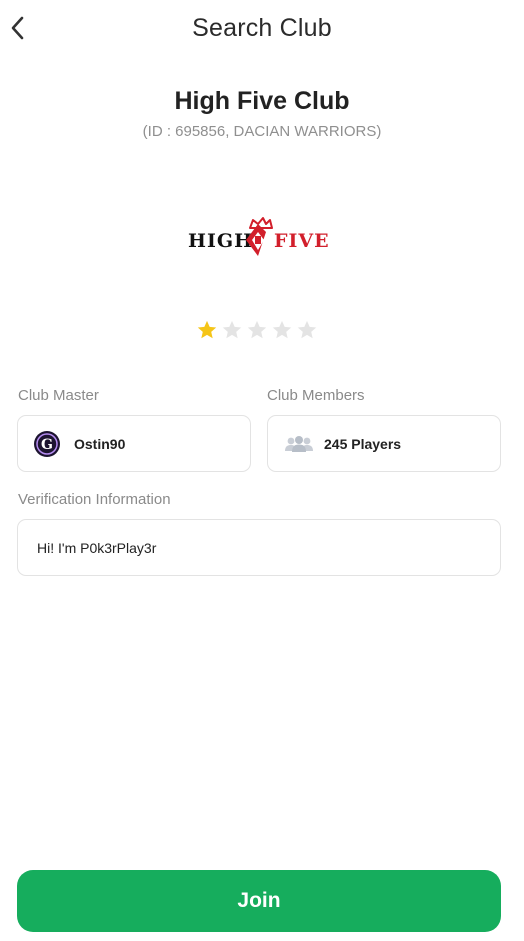 The height and width of the screenshot is (941, 524). I want to click on club-members-box: 245 Players, so click(384, 443).